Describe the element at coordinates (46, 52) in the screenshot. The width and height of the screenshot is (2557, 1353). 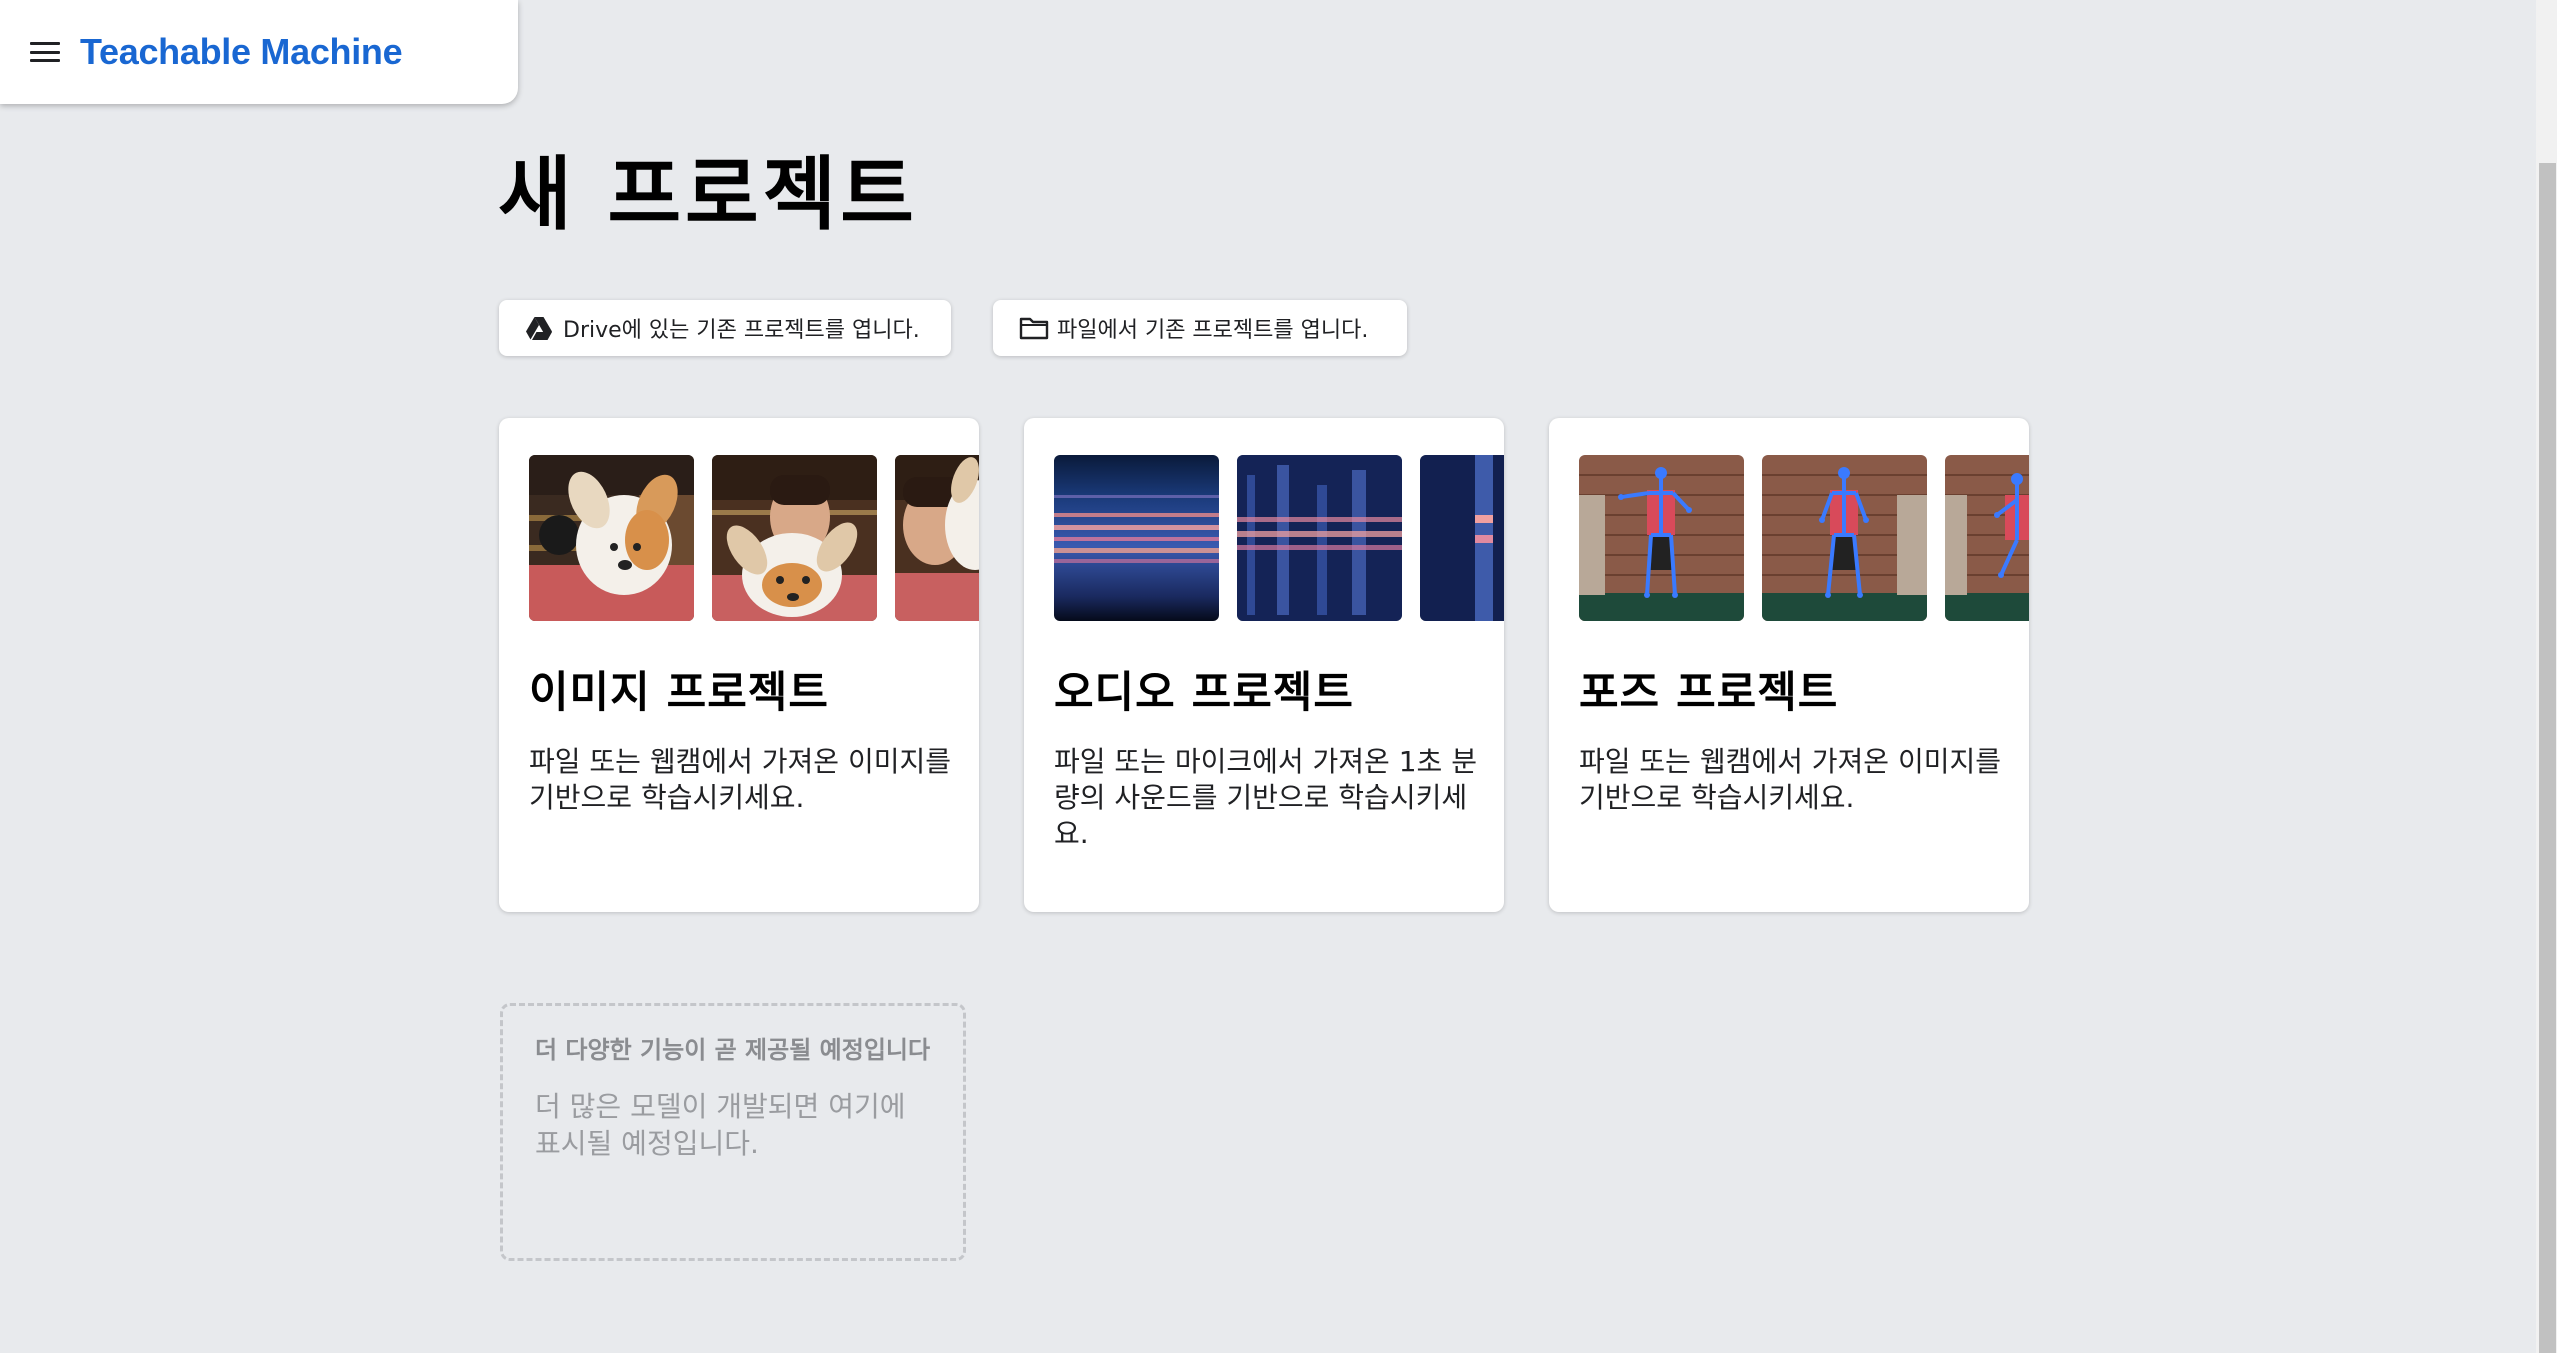
I see `hamburger-menu-icon` at that location.